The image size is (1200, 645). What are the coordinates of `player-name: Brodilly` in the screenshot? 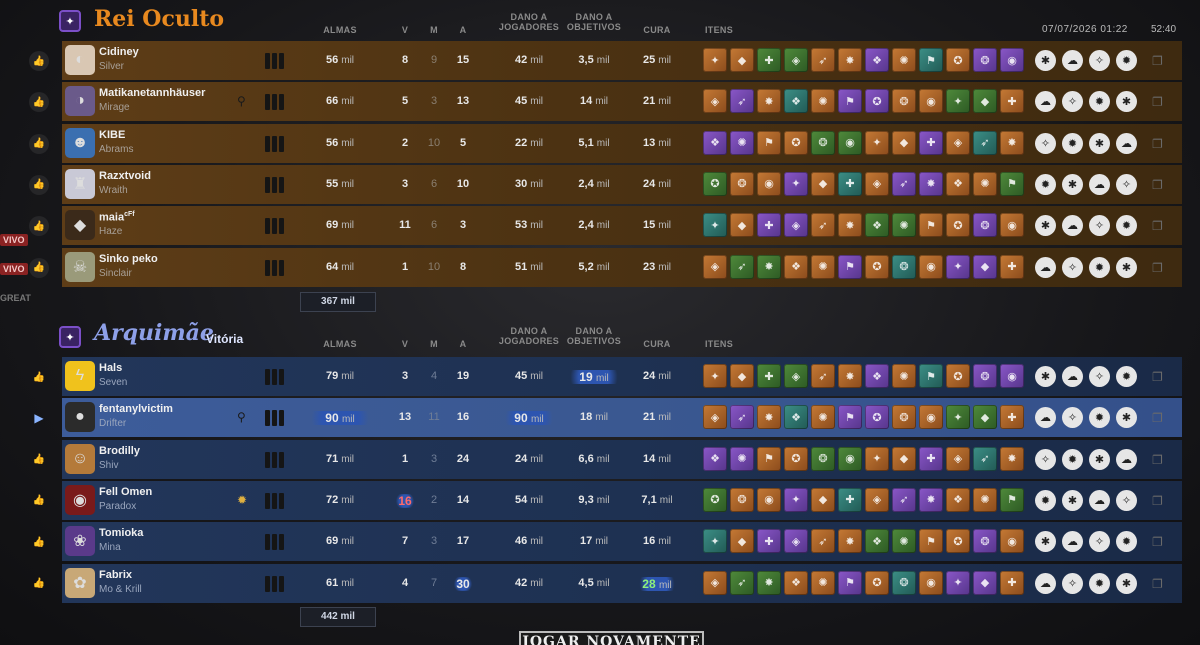 It's located at (119, 451).